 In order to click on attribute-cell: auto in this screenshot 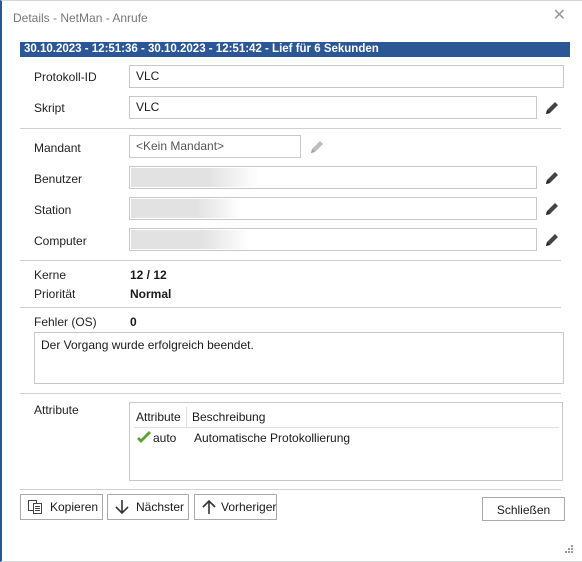, I will do `click(165, 438)`.